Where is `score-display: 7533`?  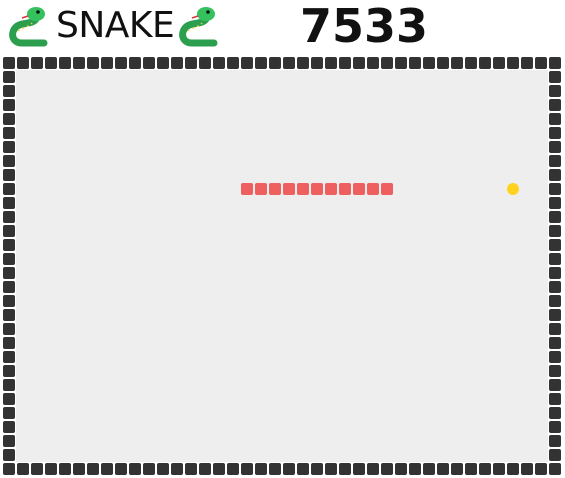
score-display: 7533 is located at coordinates (364, 26).